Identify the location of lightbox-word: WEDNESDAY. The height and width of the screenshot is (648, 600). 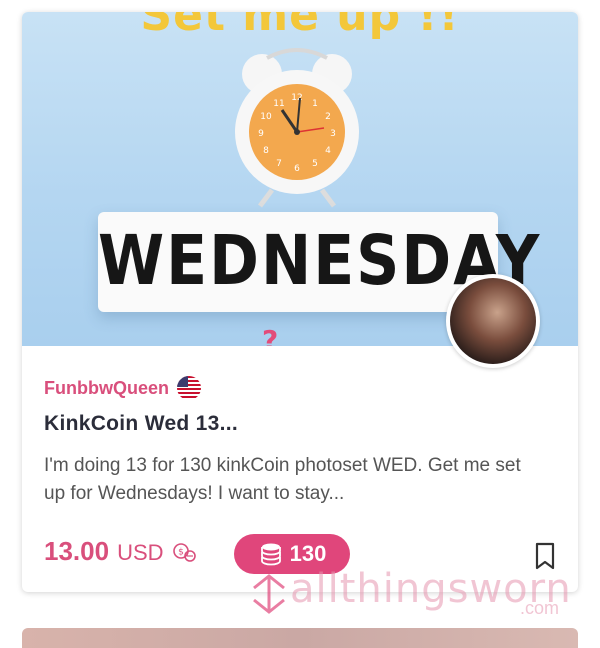
(320, 261).